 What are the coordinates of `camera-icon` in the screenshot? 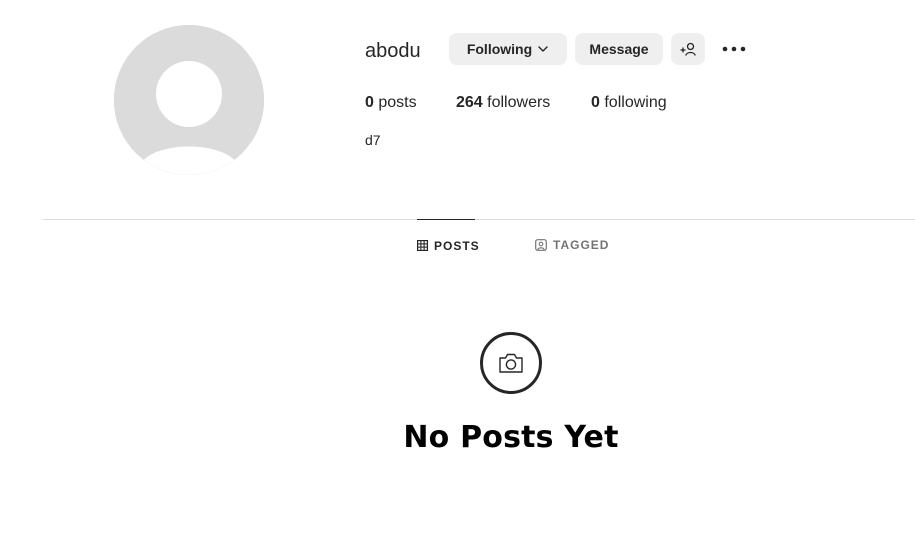 It's located at (511, 363).